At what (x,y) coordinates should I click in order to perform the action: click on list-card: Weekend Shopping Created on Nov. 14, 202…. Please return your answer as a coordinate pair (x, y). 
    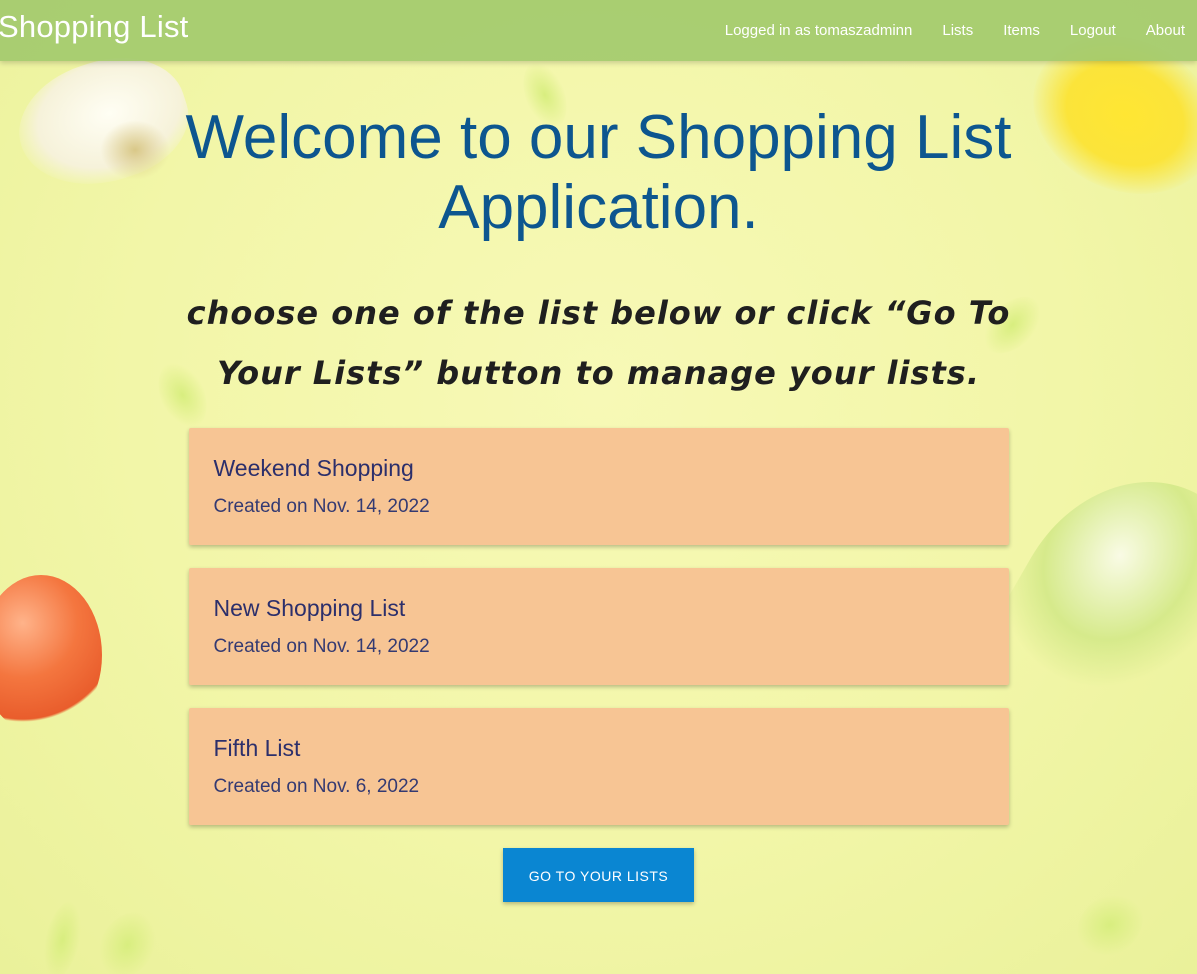
    Looking at the image, I should click on (598, 486).